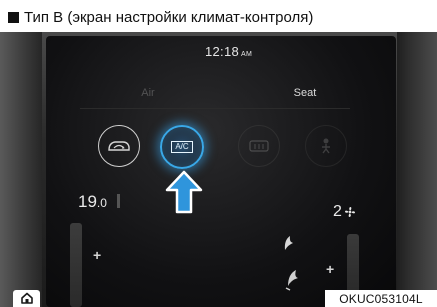 The width and height of the screenshot is (437, 307). I want to click on fan-icon, so click(349, 212).